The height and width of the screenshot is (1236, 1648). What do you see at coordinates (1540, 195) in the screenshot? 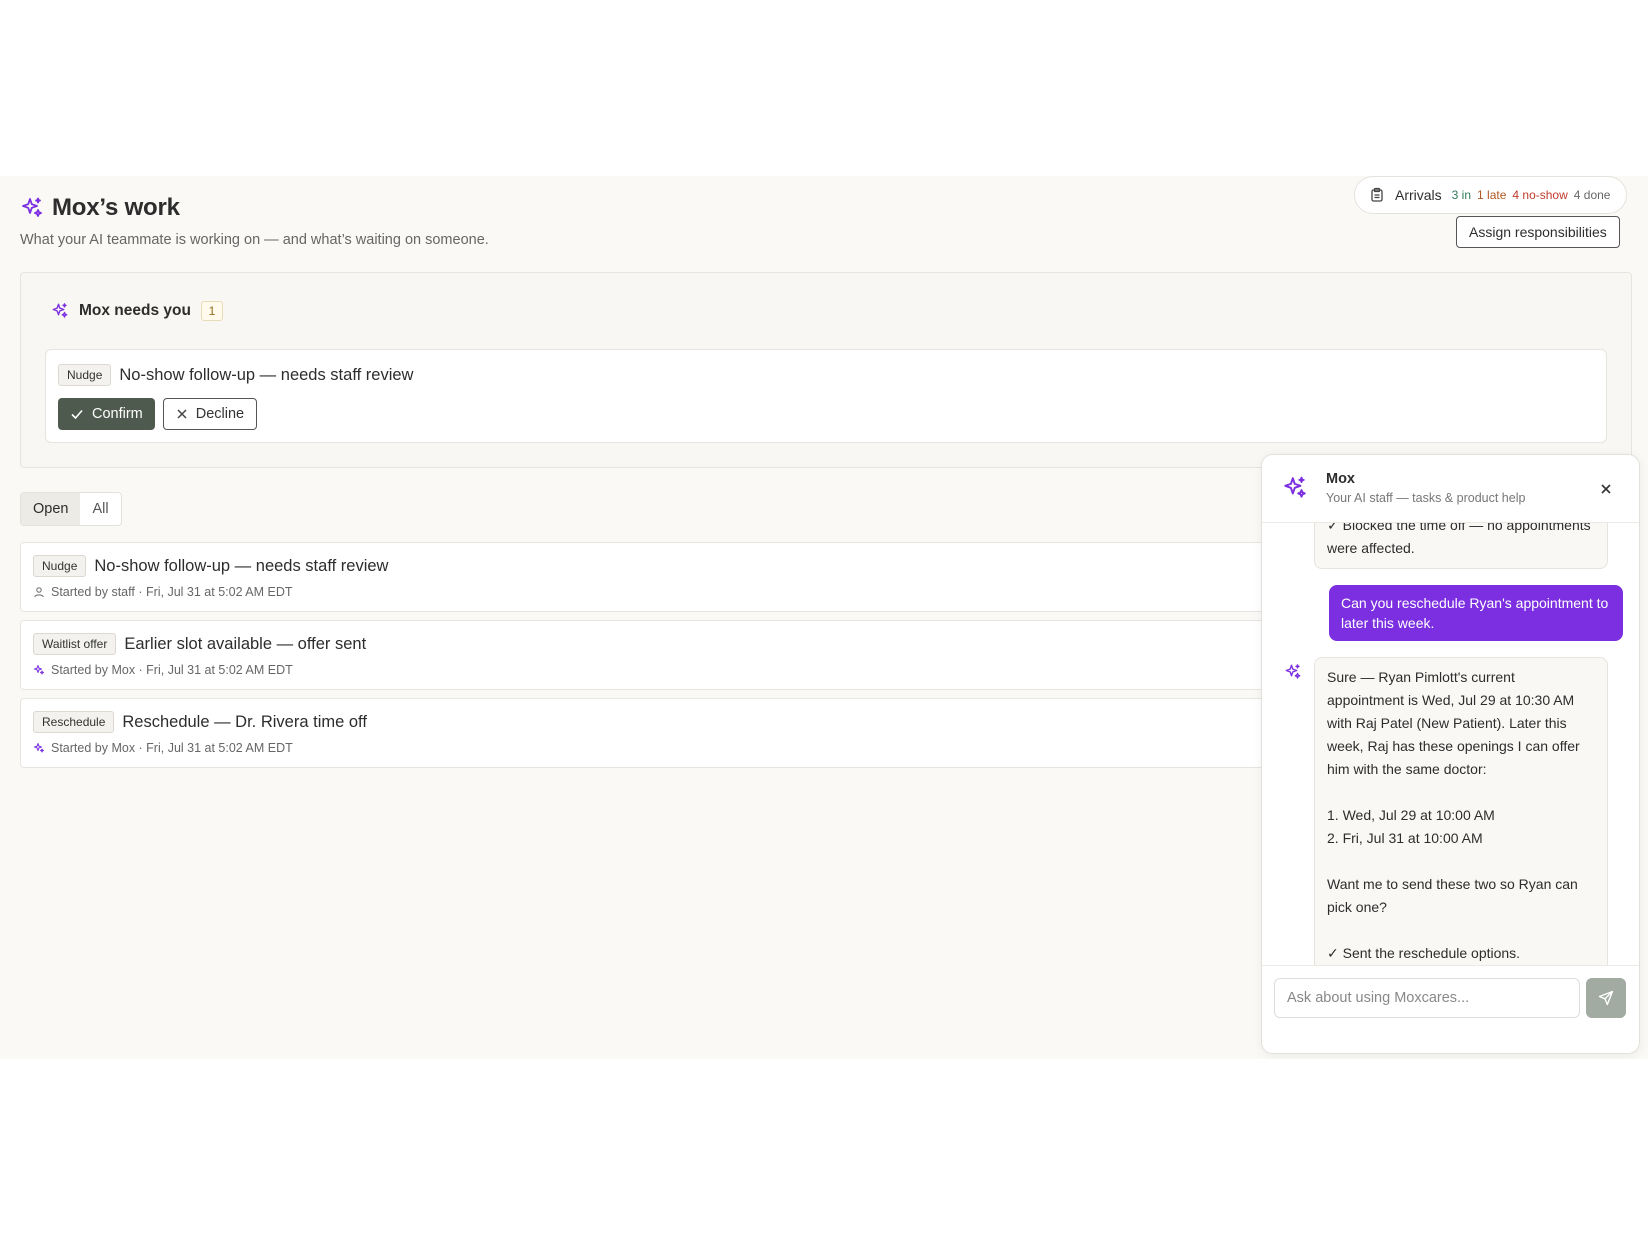
I see `arrivals-noshow-count: 4 no-show` at bounding box center [1540, 195].